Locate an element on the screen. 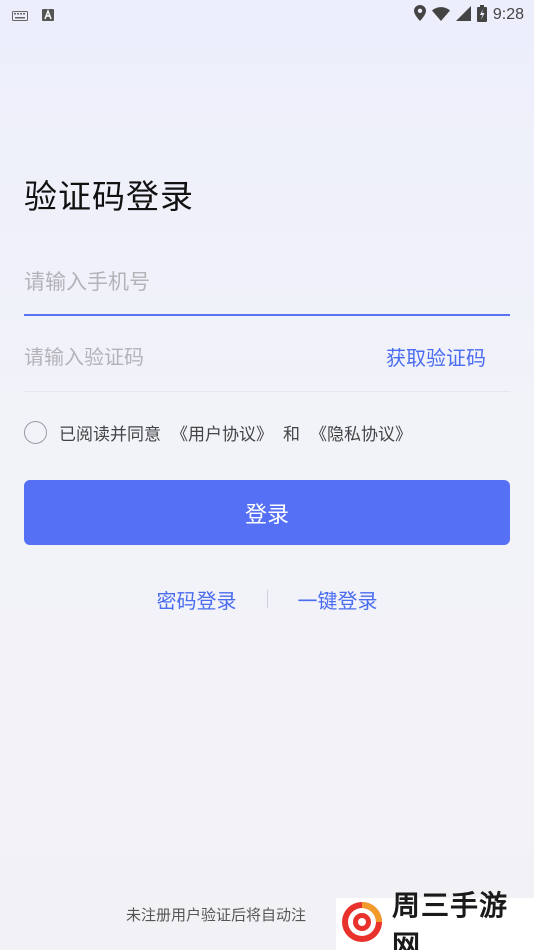 The width and height of the screenshot is (534, 950). user-agreement-link: 《用户协议》 is located at coordinates (222, 432).